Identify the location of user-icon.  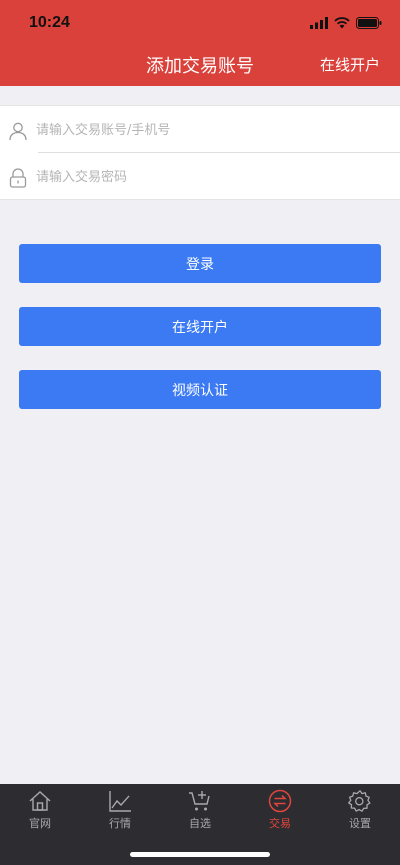
(18, 131).